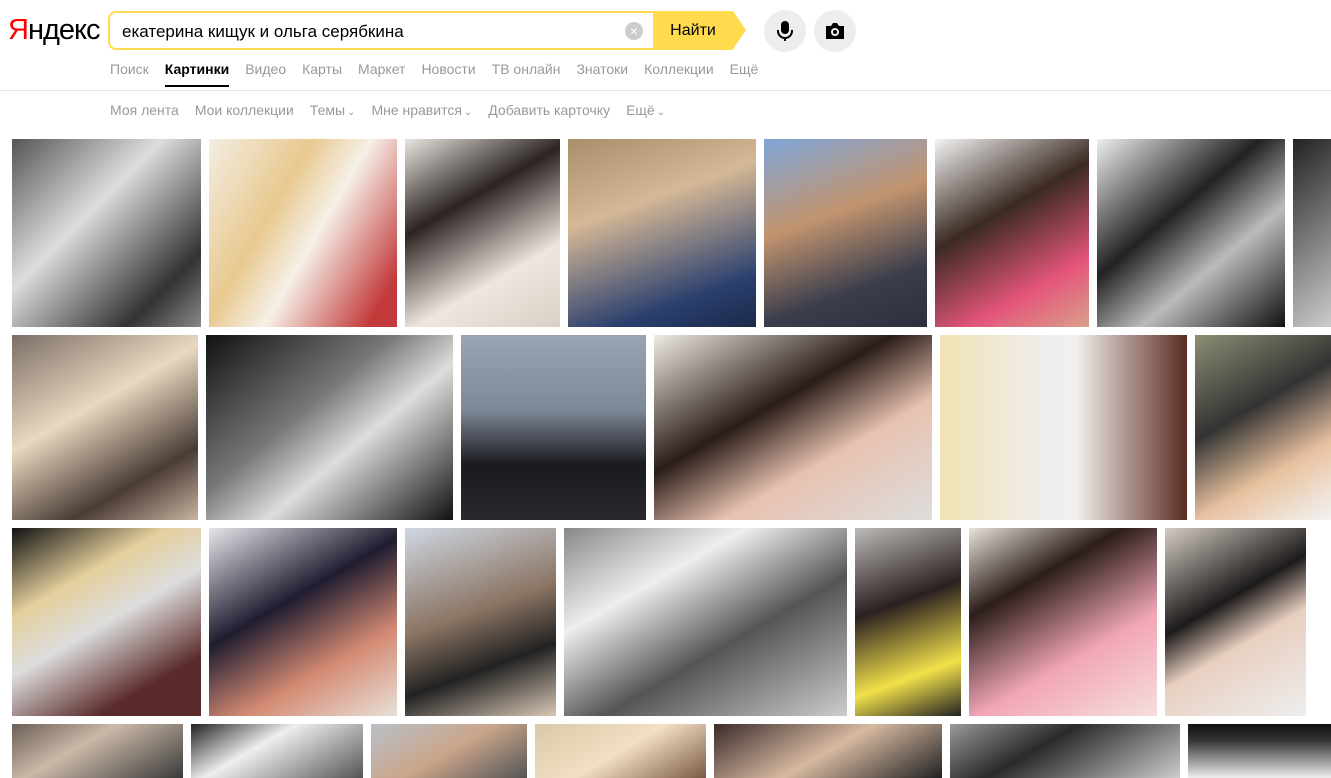 This screenshot has width=1331, height=778. What do you see at coordinates (367, 32) in the screenshot?
I see `search-input` at bounding box center [367, 32].